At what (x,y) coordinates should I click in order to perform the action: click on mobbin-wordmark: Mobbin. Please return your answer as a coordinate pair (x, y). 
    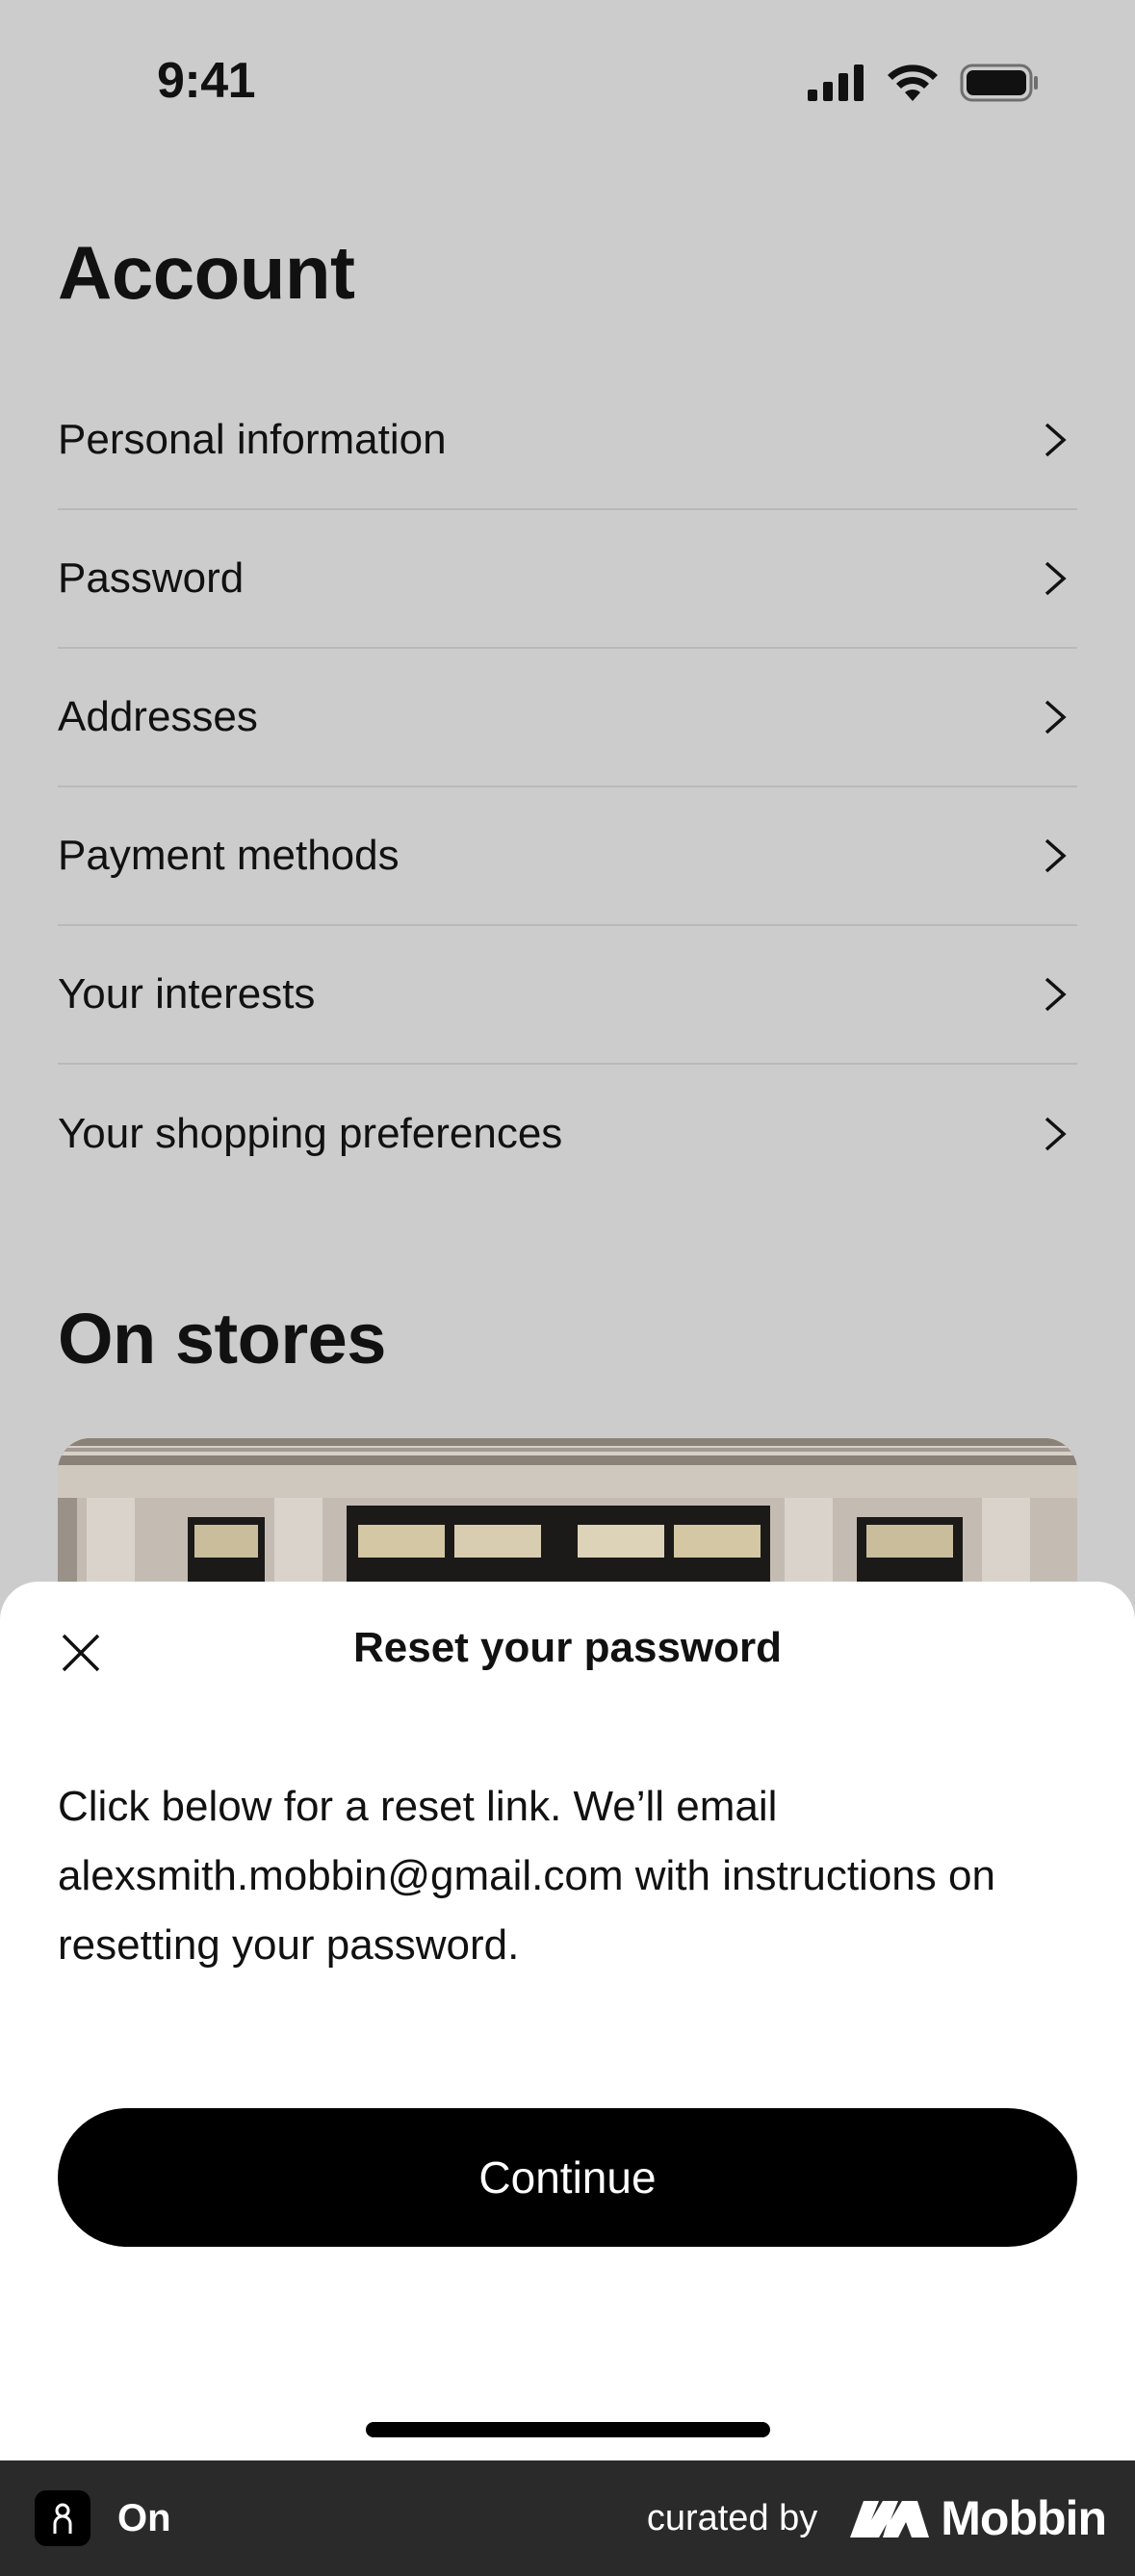
    Looking at the image, I should click on (1024, 2518).